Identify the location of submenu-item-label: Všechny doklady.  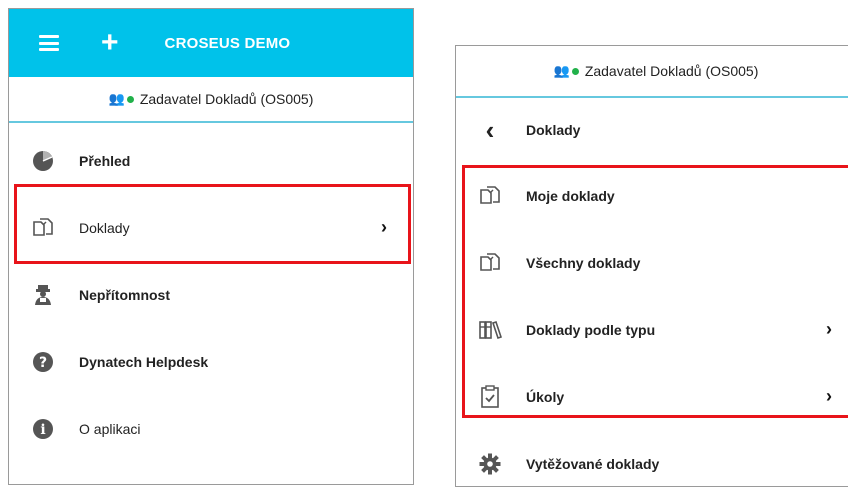
(583, 262).